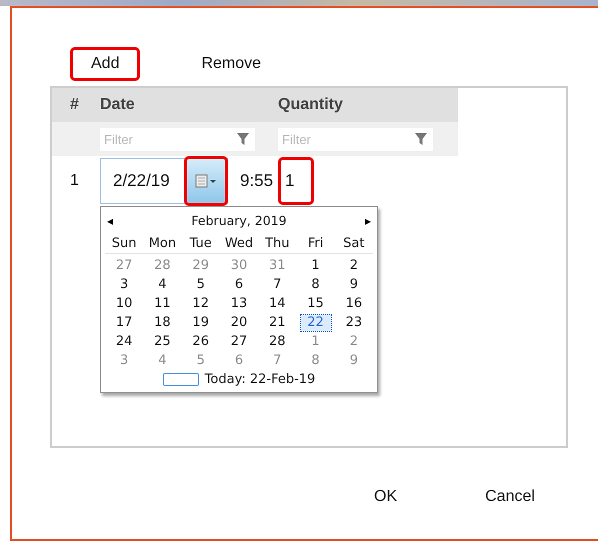 This screenshot has height=546, width=598. I want to click on weekday-label: Thu, so click(277, 245).